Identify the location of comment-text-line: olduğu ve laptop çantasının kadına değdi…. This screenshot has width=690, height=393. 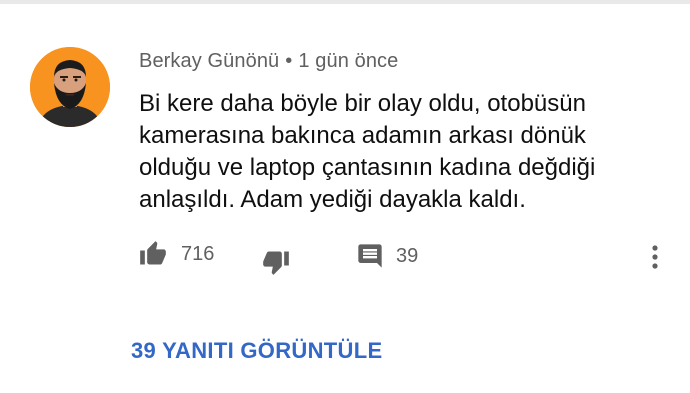
(367, 167).